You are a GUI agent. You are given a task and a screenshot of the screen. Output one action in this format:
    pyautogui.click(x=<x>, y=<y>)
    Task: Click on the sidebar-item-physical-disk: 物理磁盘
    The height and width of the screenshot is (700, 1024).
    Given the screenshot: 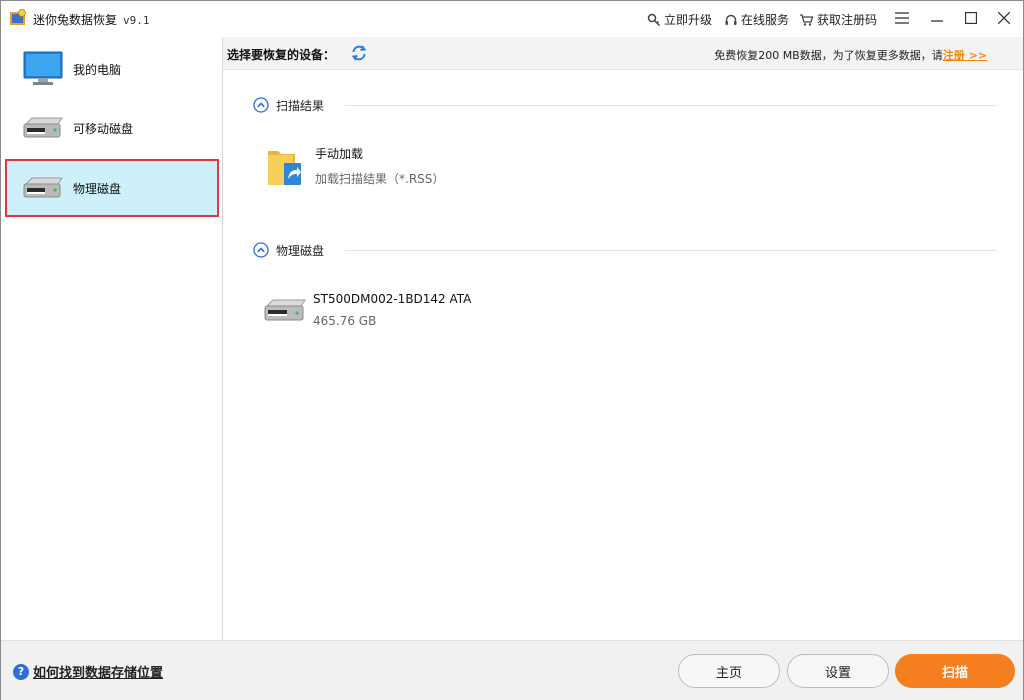 What is the action you would take?
    pyautogui.click(x=112, y=188)
    